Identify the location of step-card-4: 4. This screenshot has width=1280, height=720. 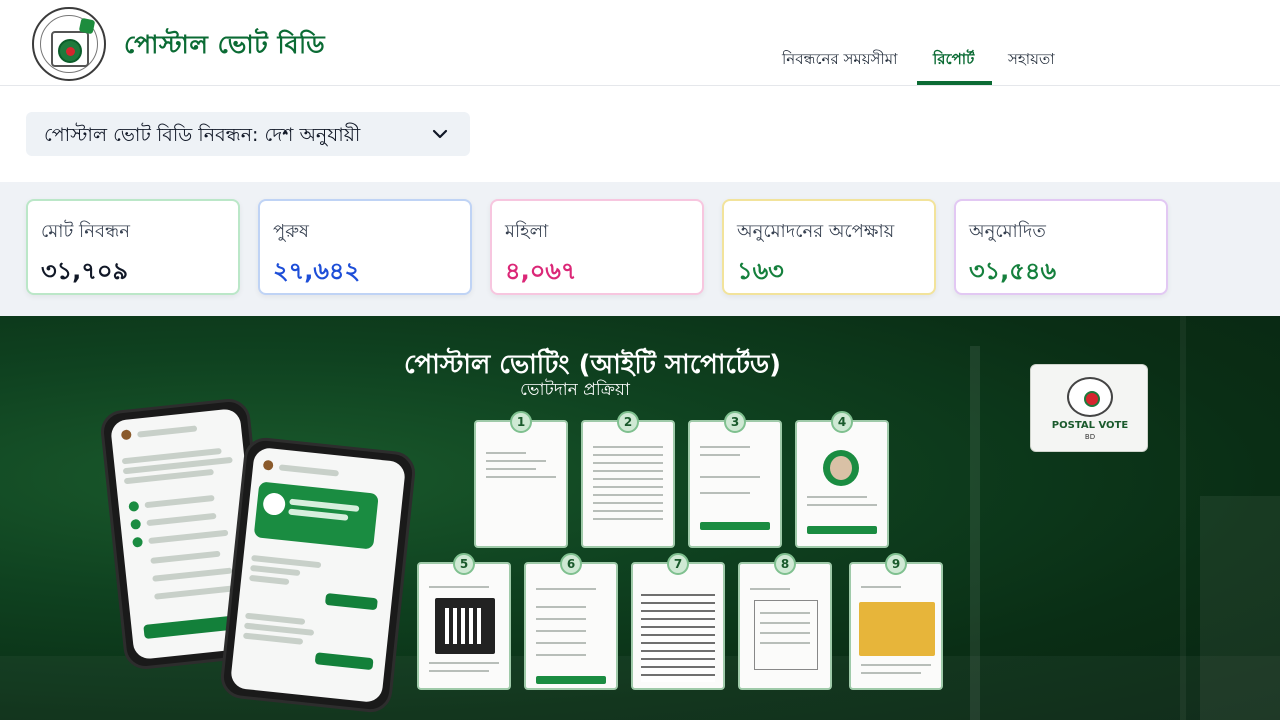
(842, 479).